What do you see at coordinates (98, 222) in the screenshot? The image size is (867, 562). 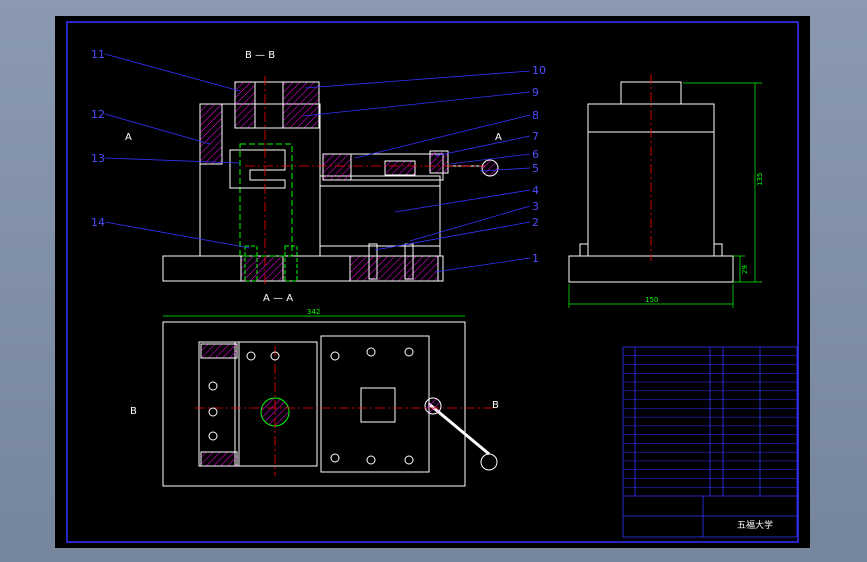 I see `balloon-14: 14` at bounding box center [98, 222].